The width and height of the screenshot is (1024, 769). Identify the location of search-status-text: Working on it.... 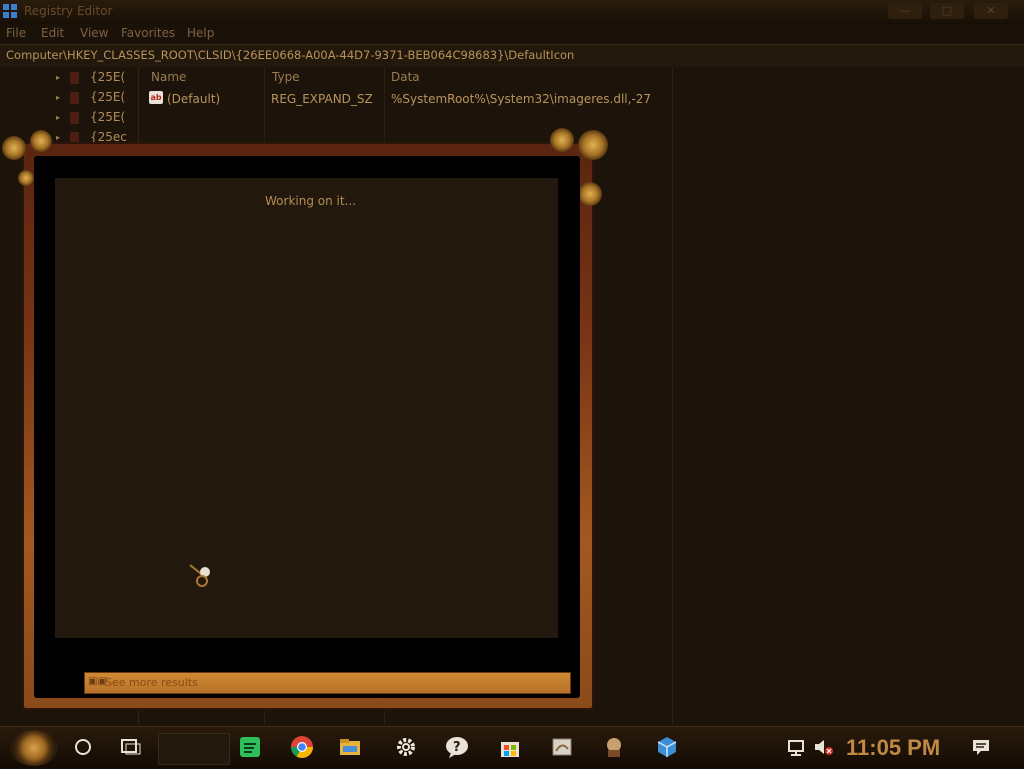
(311, 201).